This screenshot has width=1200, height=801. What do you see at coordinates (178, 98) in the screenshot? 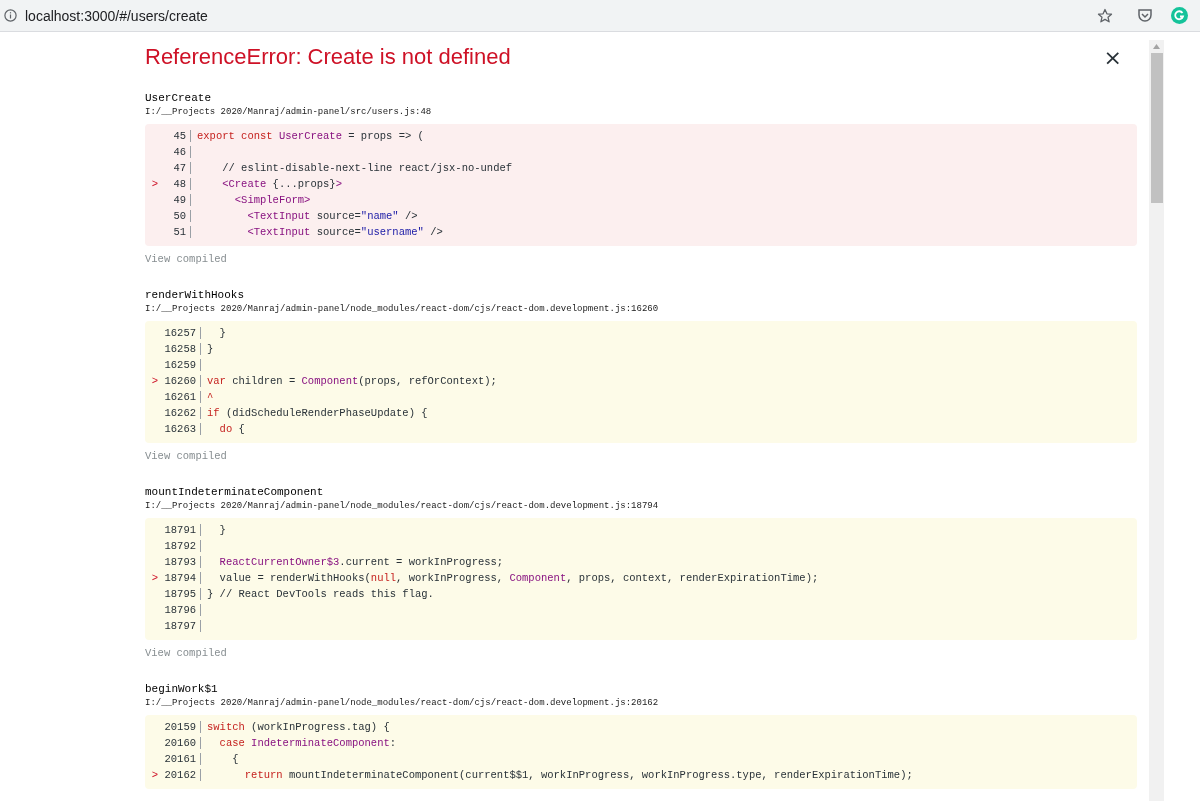
I see `function-name: UserCreate` at bounding box center [178, 98].